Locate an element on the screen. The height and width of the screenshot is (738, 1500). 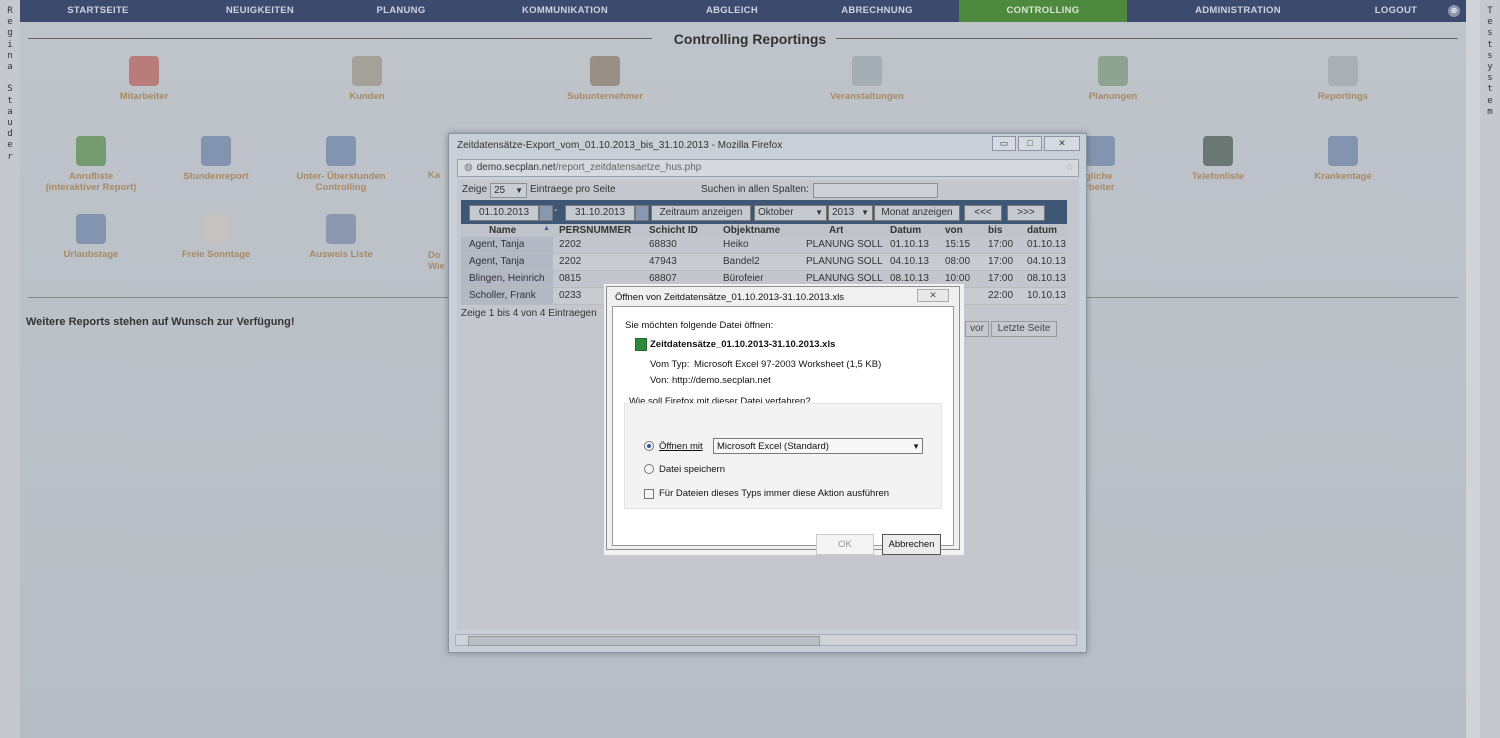
open-with-value: Microsoft Excel (Standard) is located at coordinates (773, 446).